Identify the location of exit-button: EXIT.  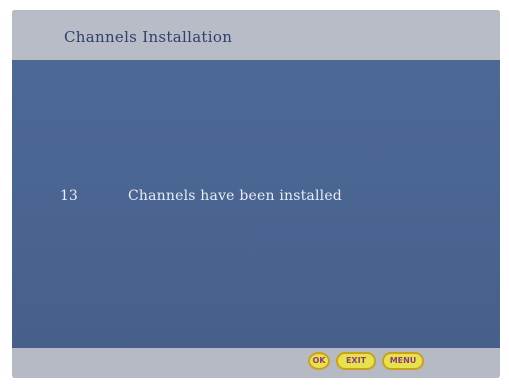
(356, 361).